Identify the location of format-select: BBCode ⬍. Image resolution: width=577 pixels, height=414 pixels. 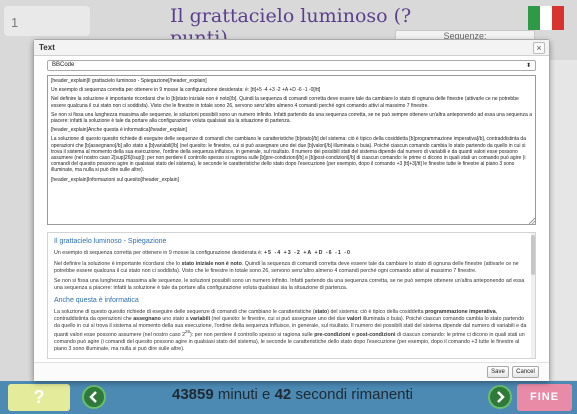
(291, 65).